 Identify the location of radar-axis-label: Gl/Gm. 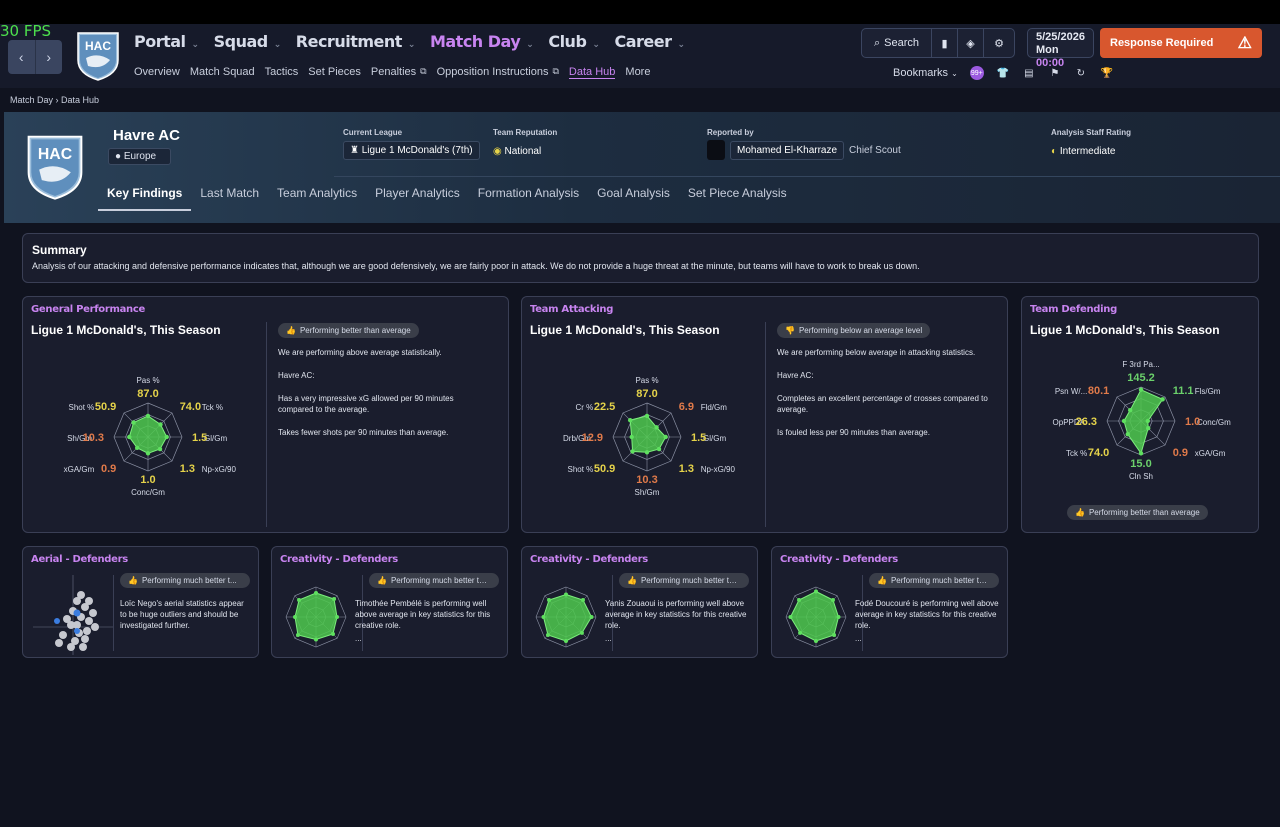
(215, 438).